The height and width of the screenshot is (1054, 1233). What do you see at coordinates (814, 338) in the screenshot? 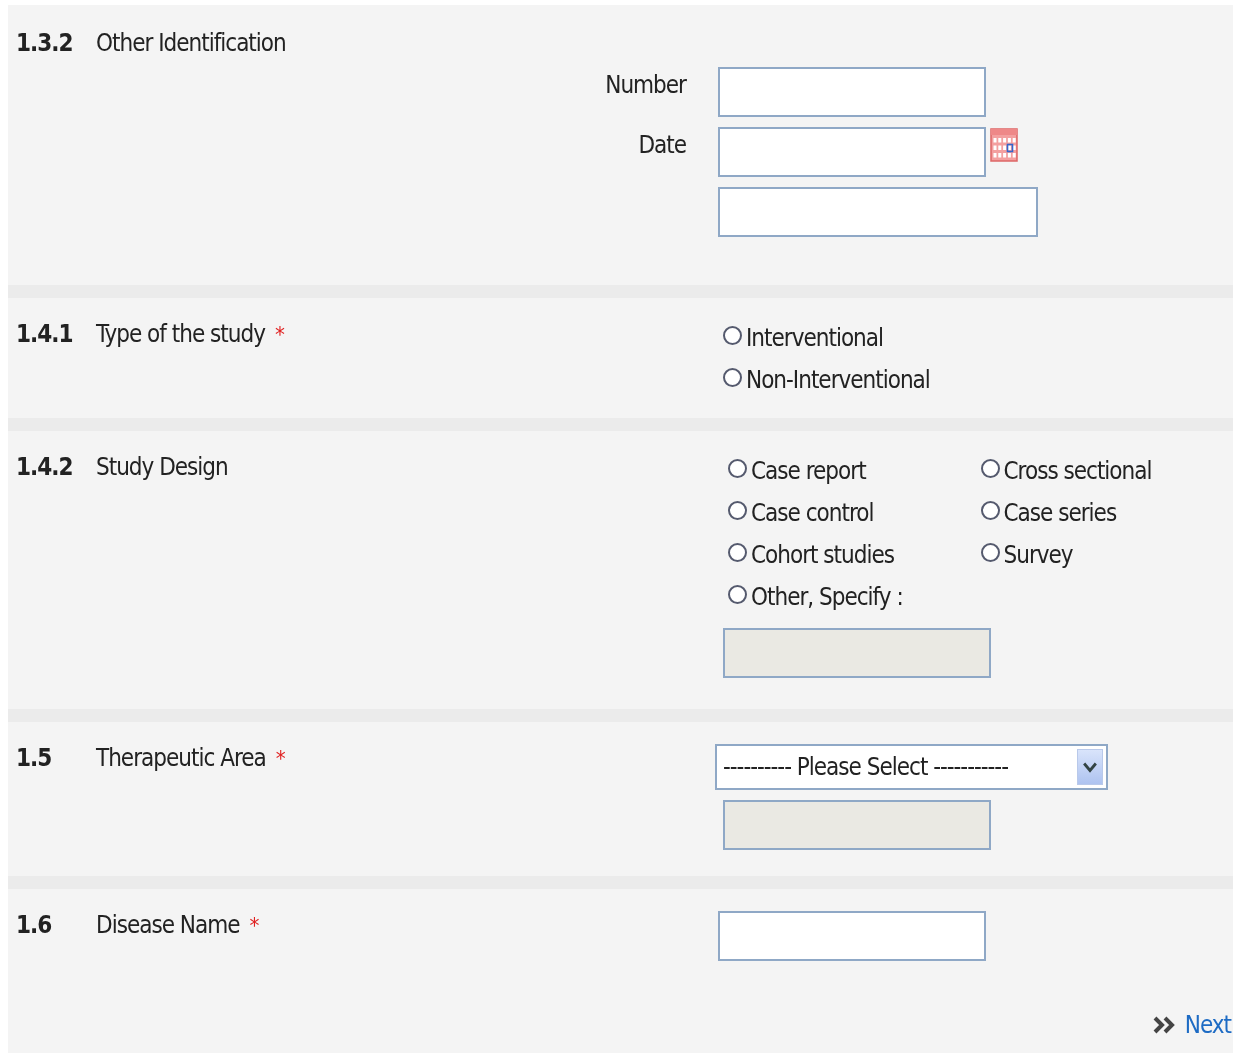
I see `radio-label: Interventional` at bounding box center [814, 338].